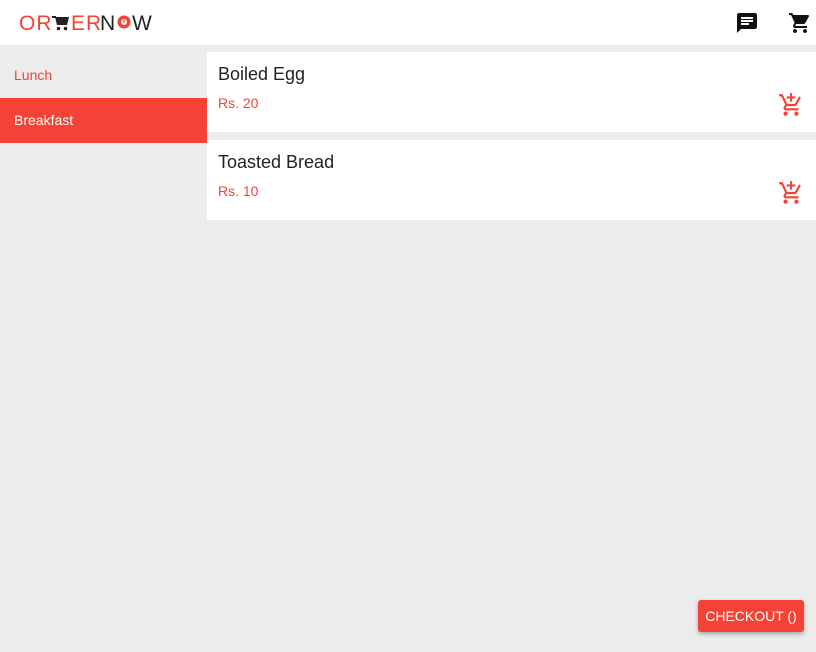 The height and width of the screenshot is (652, 816). I want to click on message-icon, so click(747, 23).